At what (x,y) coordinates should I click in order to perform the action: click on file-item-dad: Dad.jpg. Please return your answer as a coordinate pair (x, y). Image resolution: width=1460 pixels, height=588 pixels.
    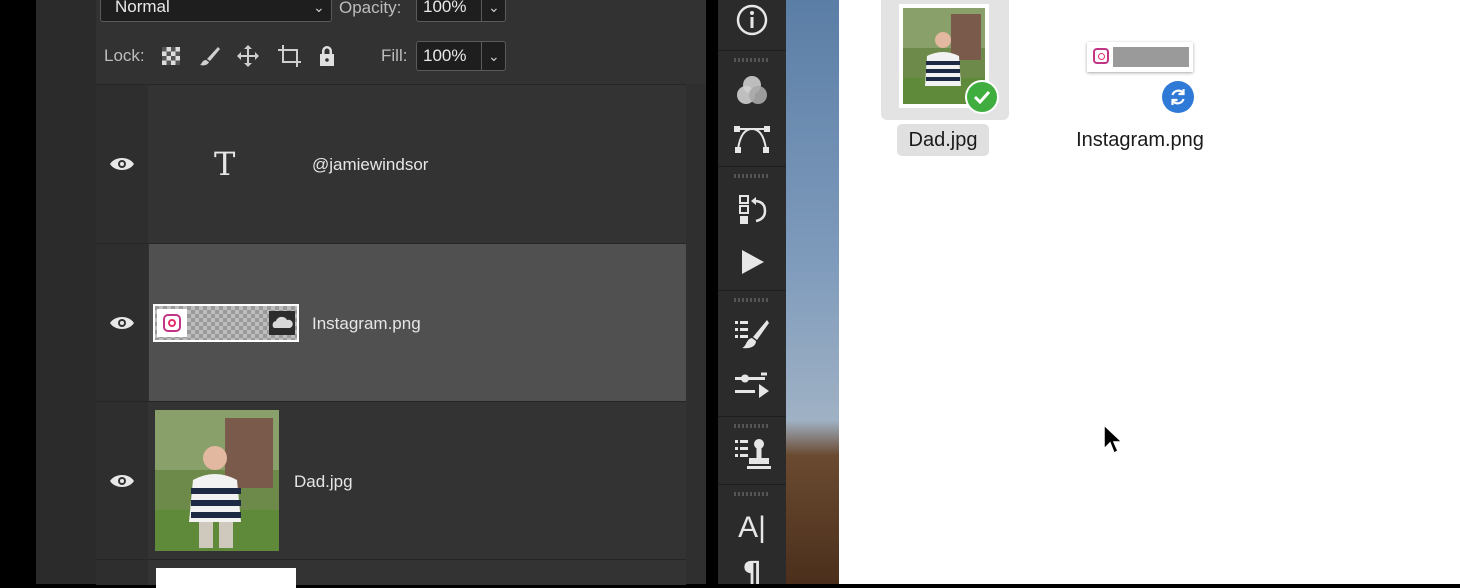
    Looking at the image, I should click on (945, 80).